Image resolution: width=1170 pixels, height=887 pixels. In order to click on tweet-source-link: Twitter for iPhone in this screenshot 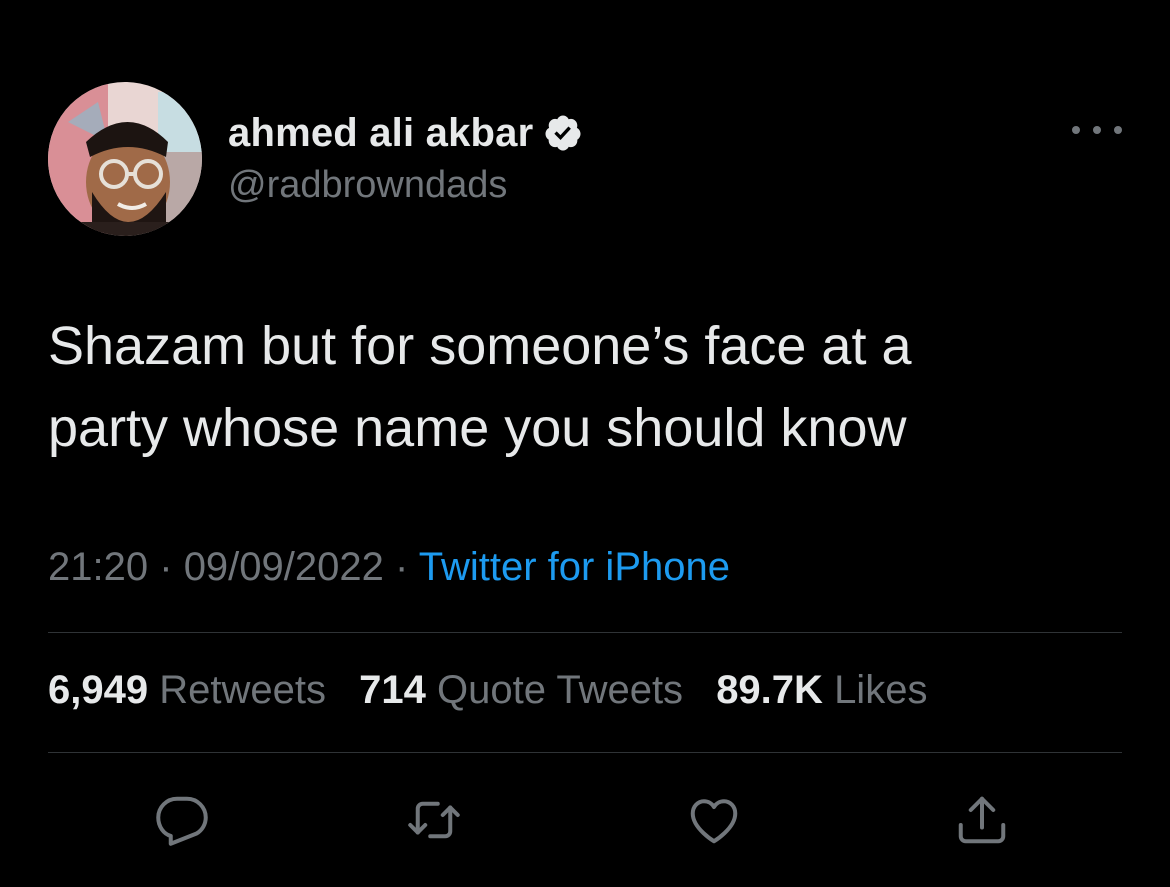, I will do `click(574, 567)`.